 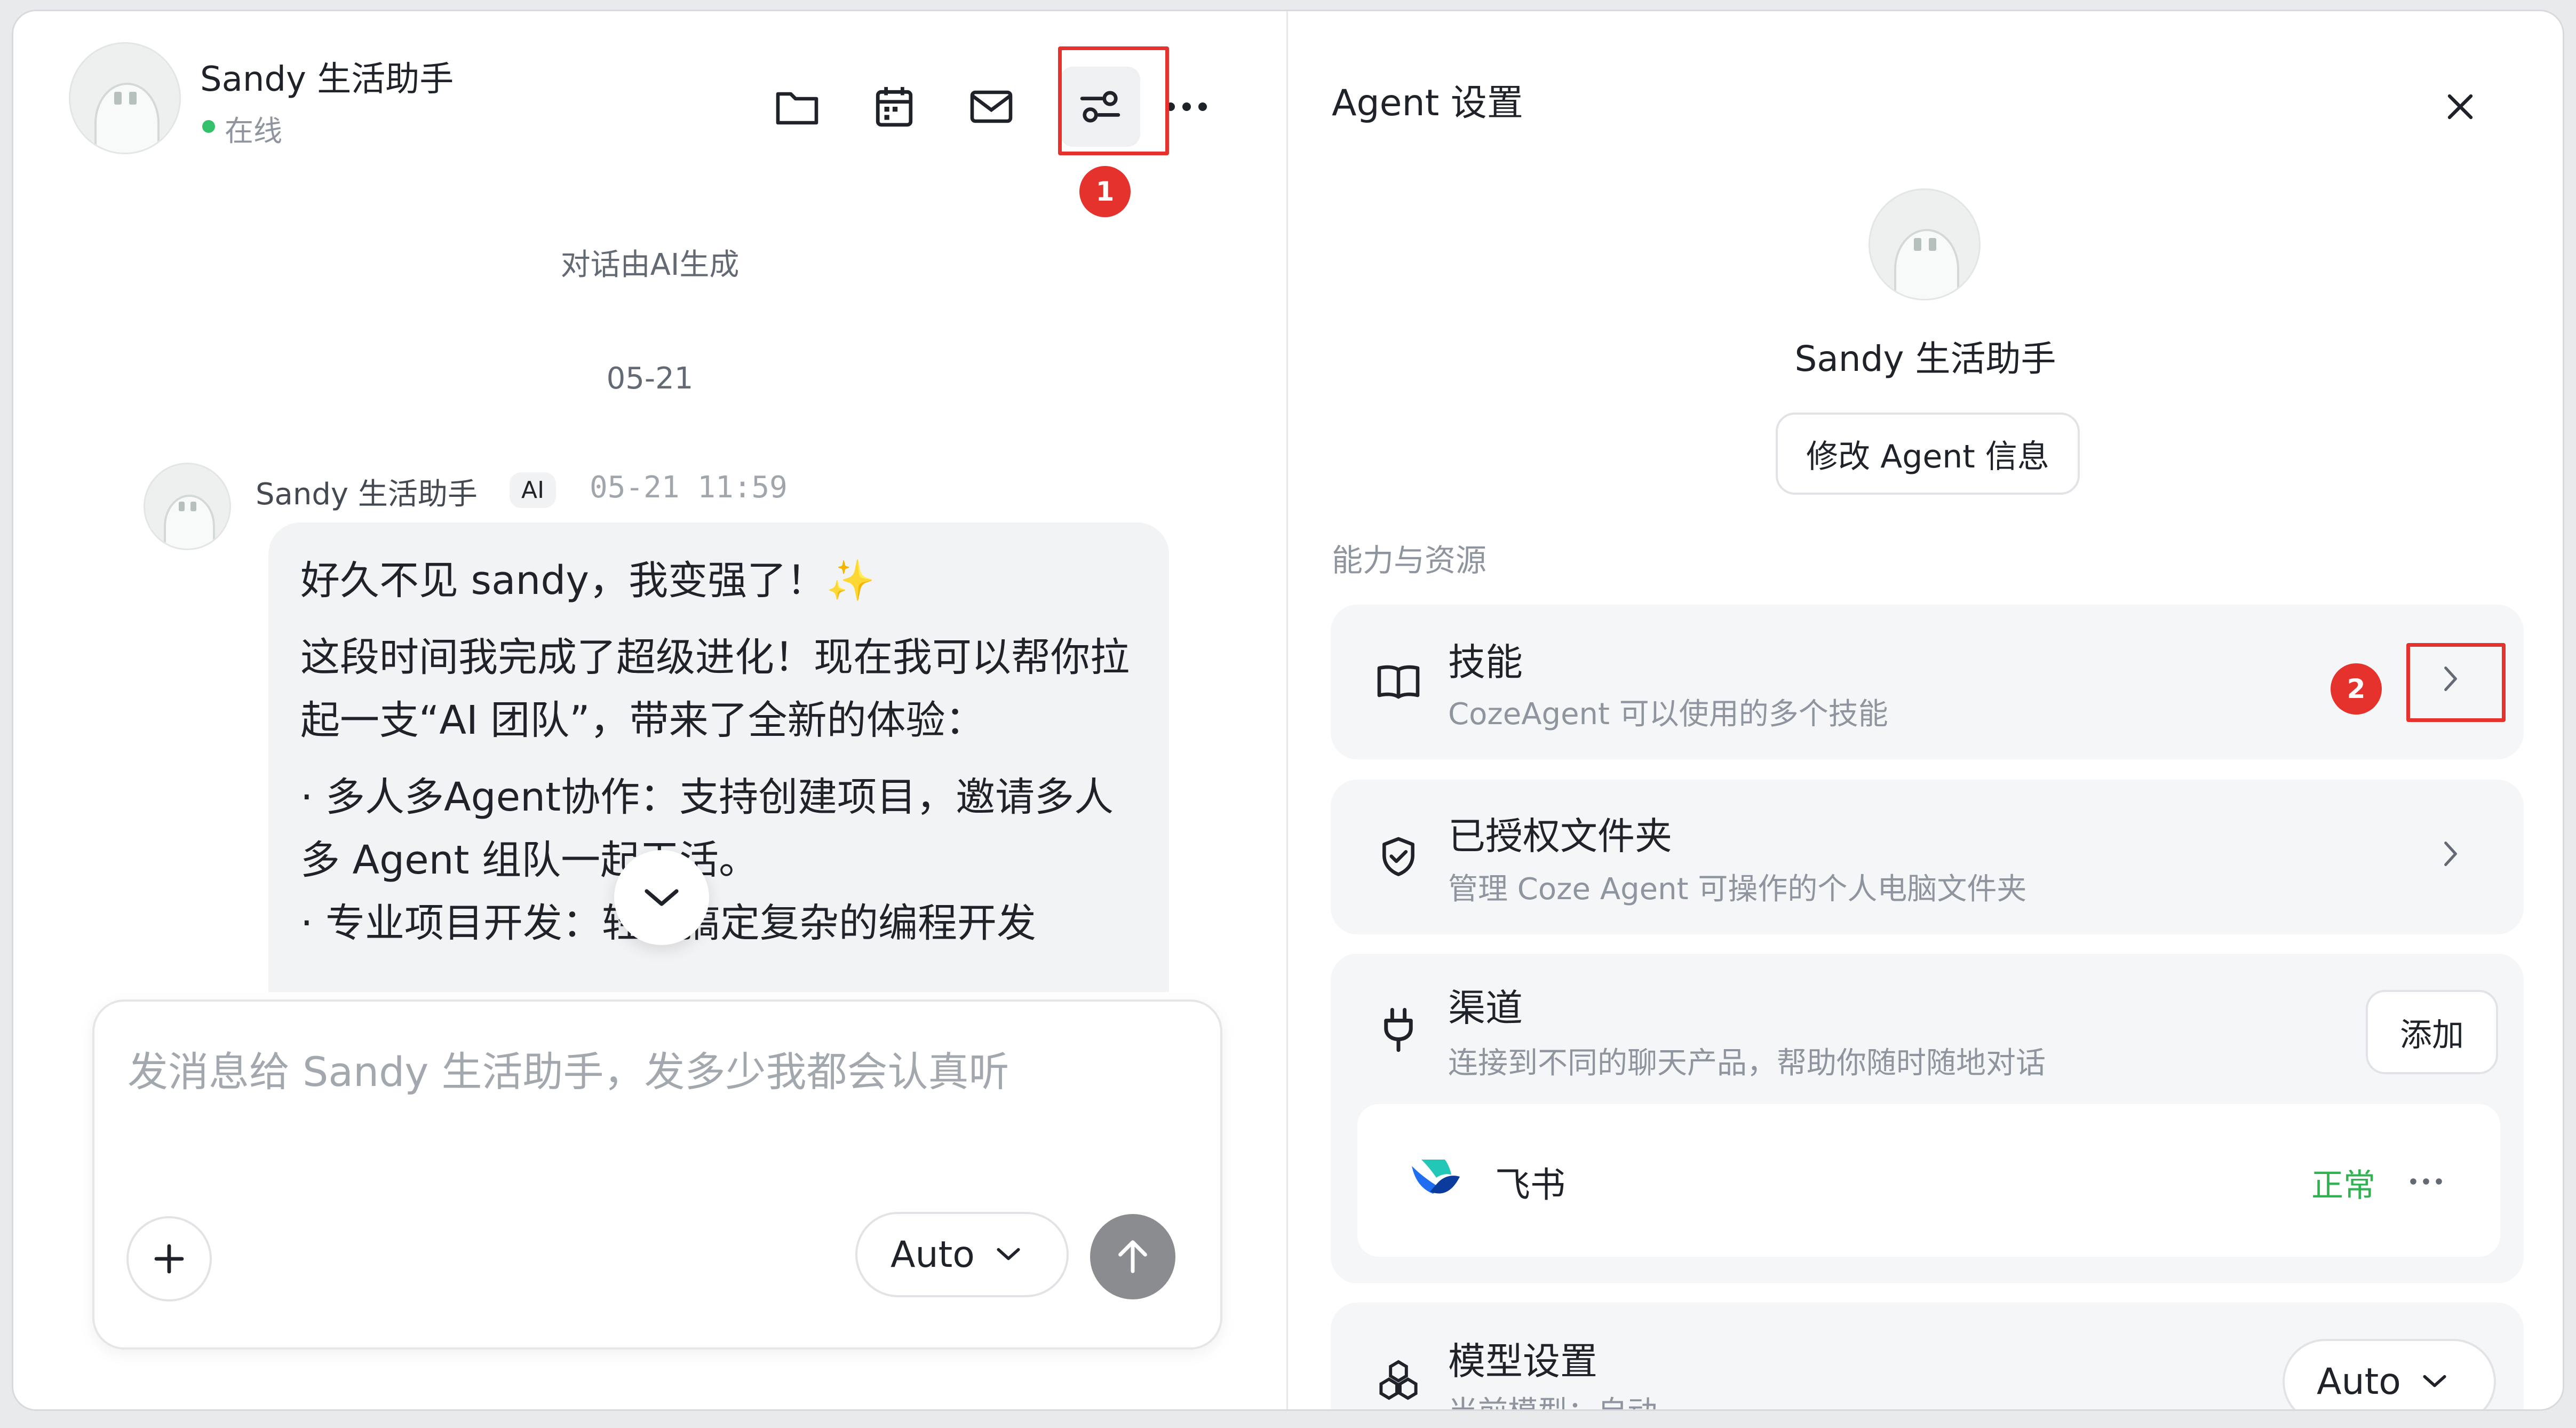 I want to click on message-sender: Sandy 生活助手, so click(x=367, y=494).